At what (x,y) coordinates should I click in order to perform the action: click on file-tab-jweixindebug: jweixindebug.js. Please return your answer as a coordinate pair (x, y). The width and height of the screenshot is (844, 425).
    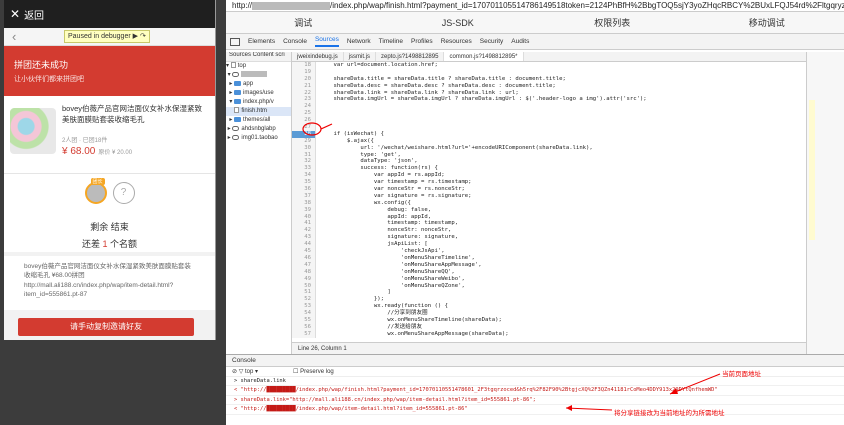
    Looking at the image, I should click on (318, 56).